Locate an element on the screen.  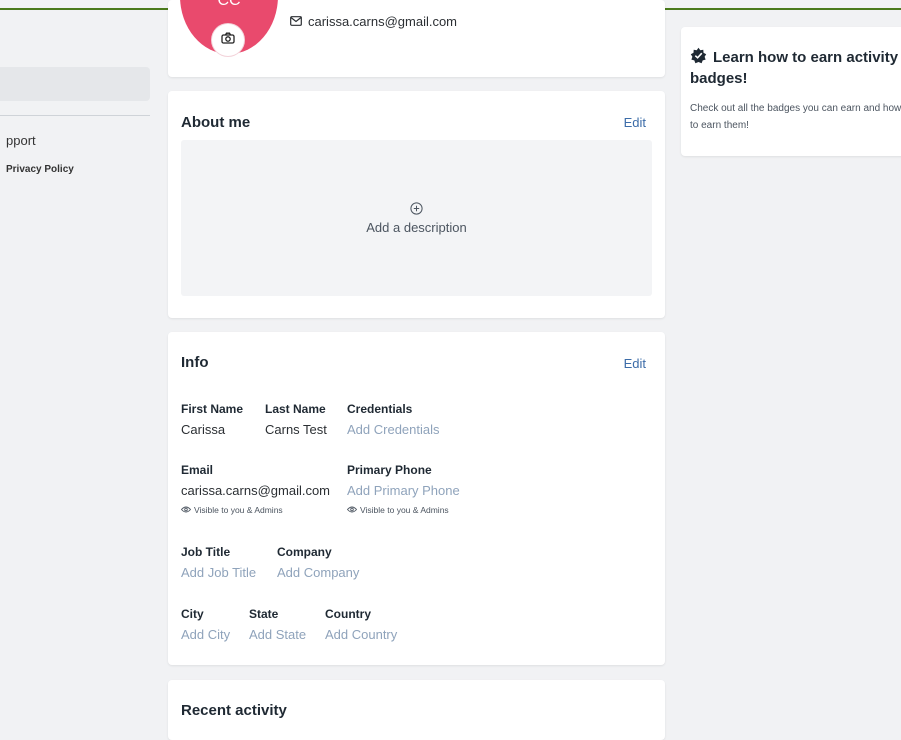
job-title-label: Job Title is located at coordinates (206, 552).